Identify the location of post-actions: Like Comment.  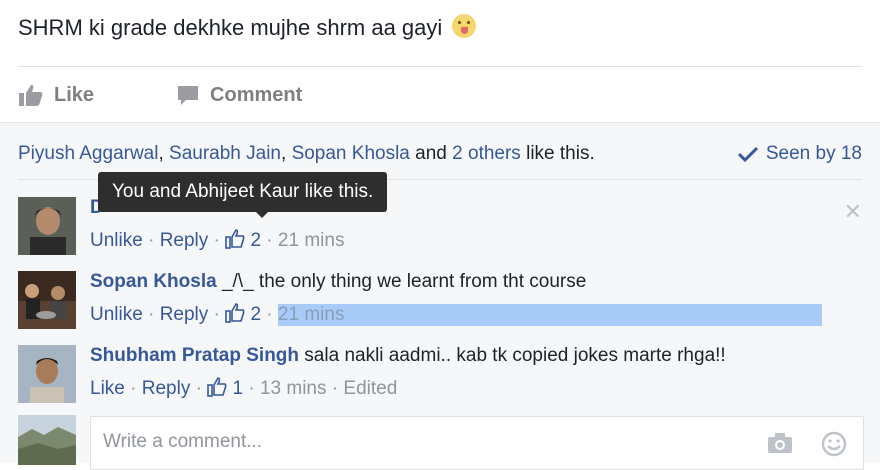
(160, 95).